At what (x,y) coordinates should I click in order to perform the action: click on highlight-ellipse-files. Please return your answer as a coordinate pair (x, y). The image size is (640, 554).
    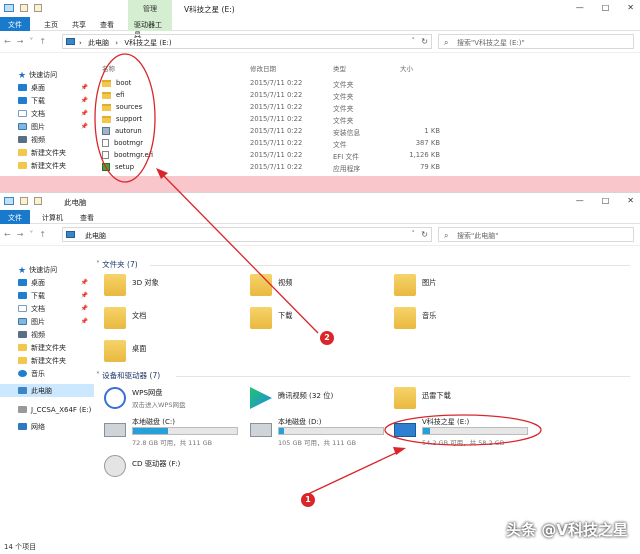
    Looking at the image, I should click on (125, 118).